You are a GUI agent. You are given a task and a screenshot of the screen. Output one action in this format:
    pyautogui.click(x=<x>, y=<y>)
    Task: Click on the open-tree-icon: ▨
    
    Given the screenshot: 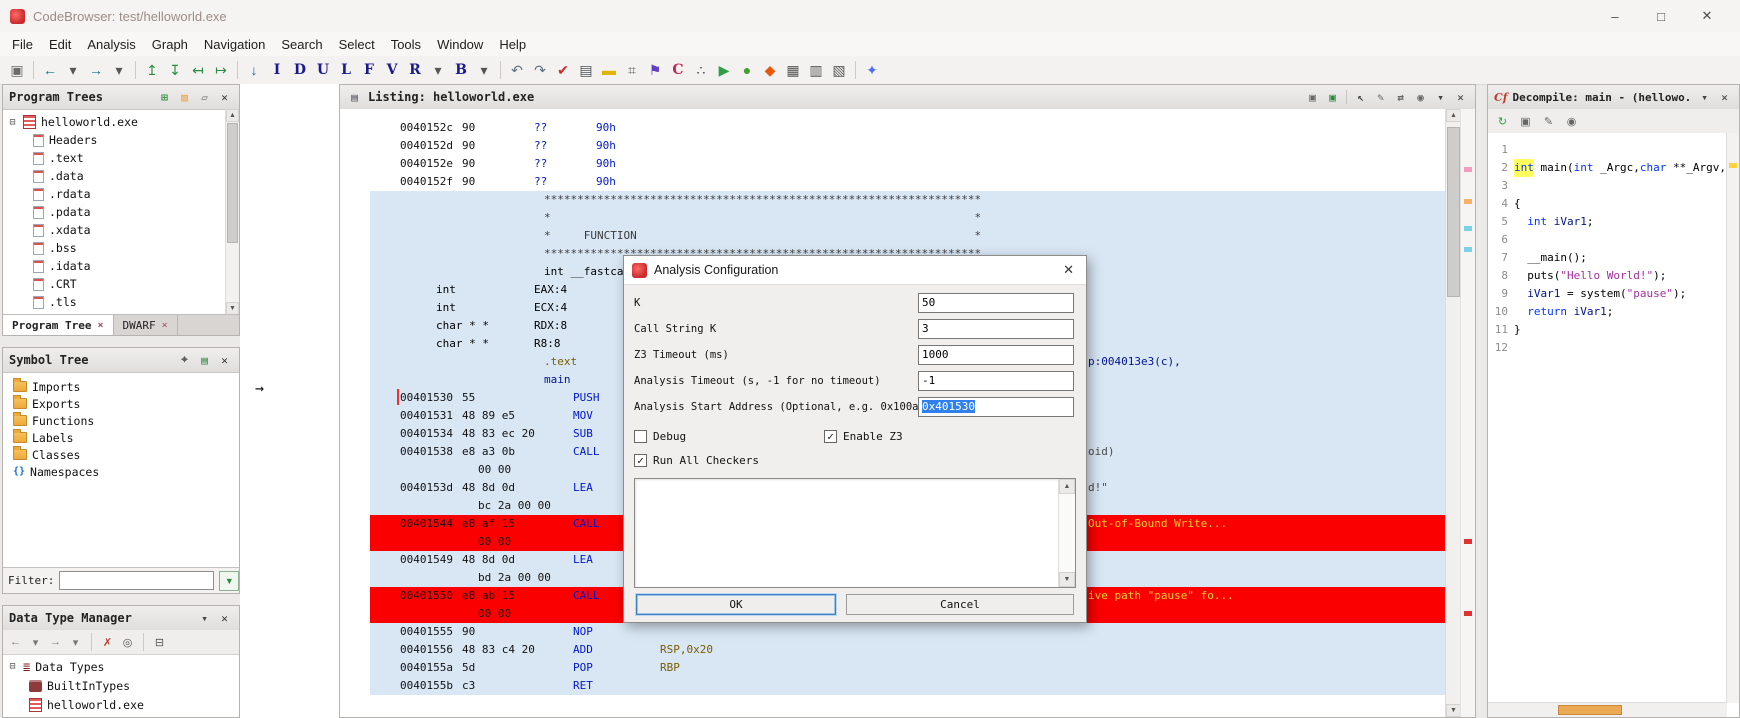 What is the action you would take?
    pyautogui.click(x=184, y=97)
    